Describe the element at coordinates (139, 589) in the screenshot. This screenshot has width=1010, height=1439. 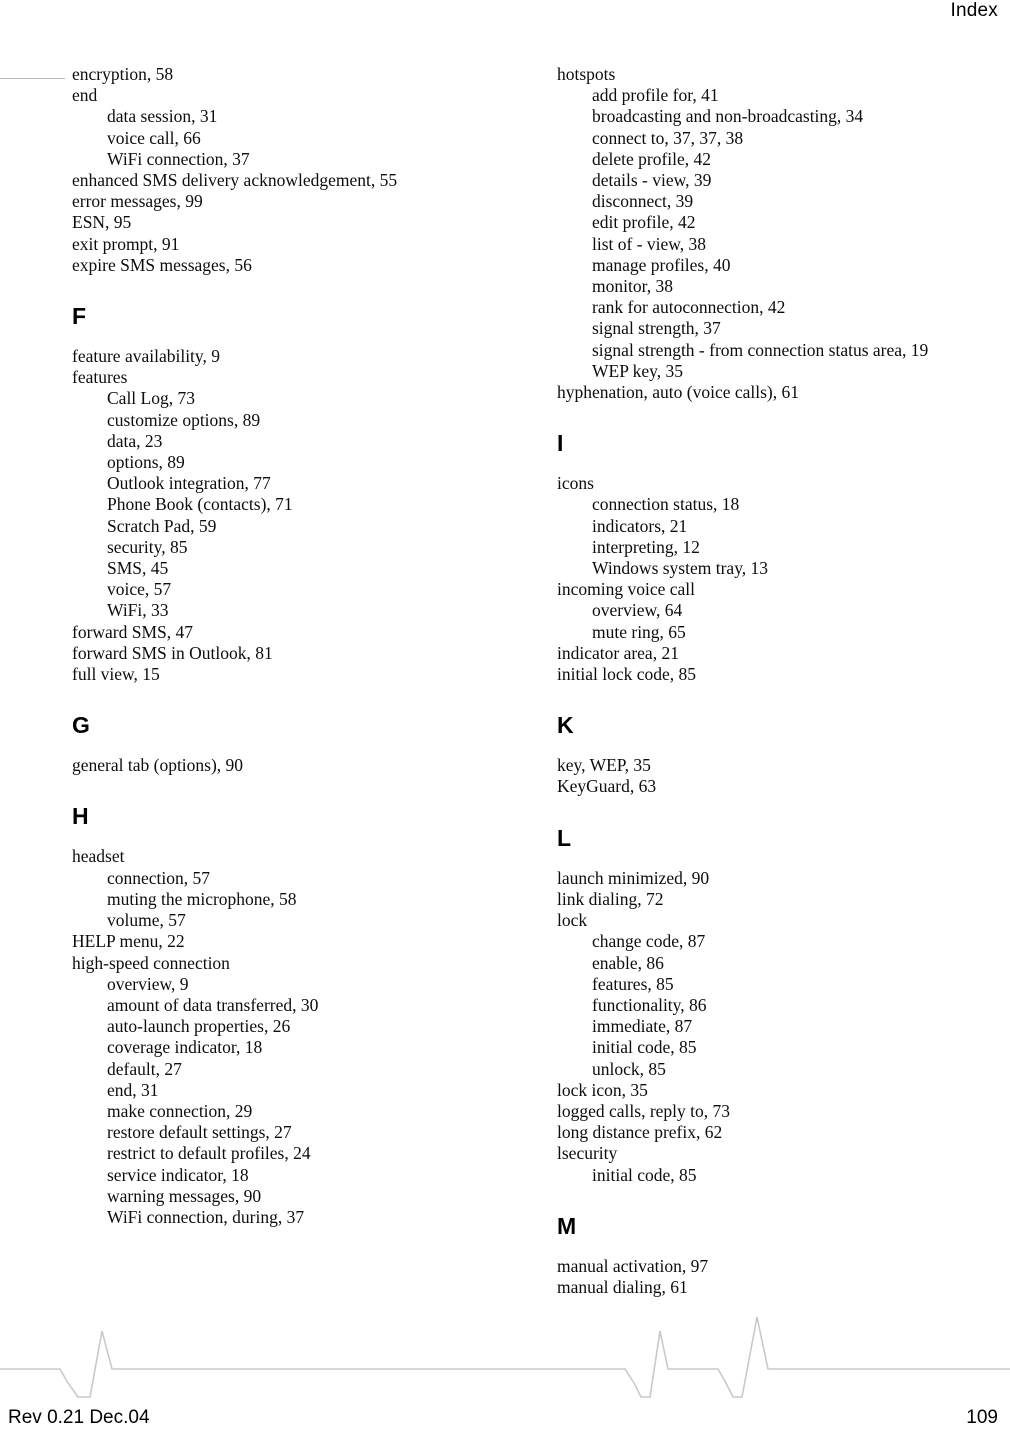
I see `index-subentry: voice, 57` at that location.